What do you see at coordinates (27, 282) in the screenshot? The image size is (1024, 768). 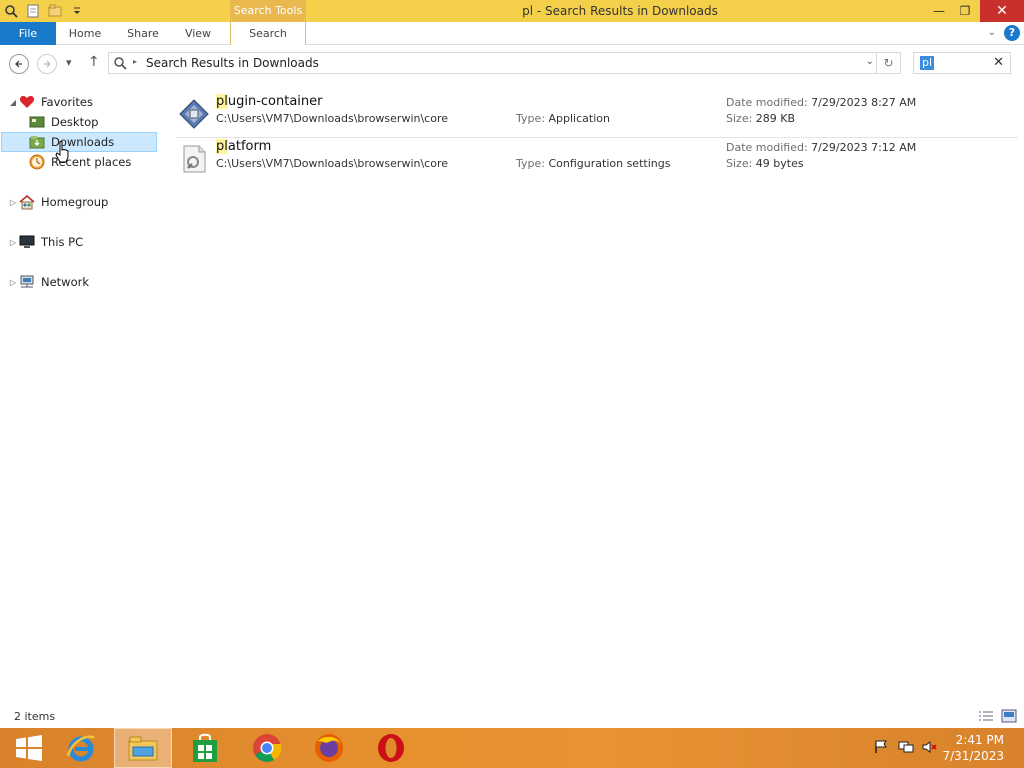 I see `network-icon` at bounding box center [27, 282].